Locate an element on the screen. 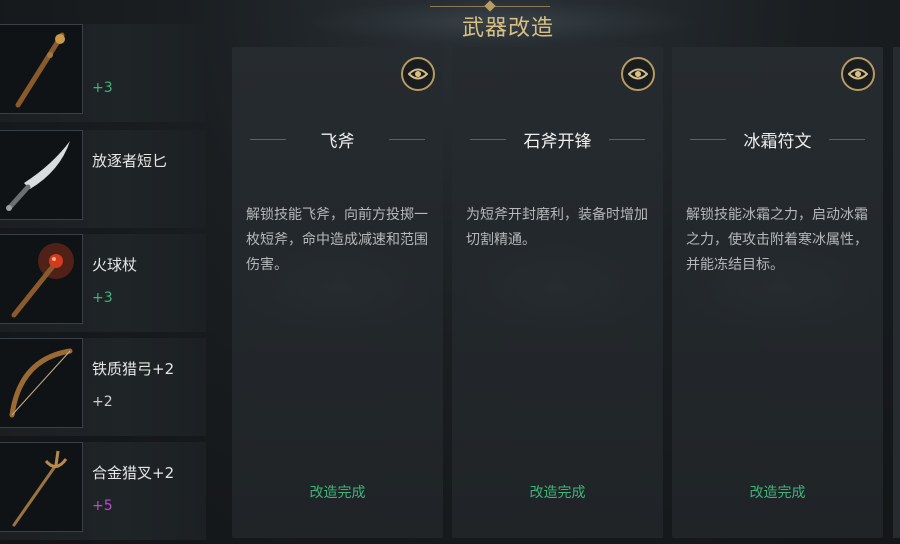 The height and width of the screenshot is (544, 900). card-description: 解锁技能飞斧，向前方投掷一枚短斧，命中造成减速和范围伤害。 is located at coordinates (337, 240).